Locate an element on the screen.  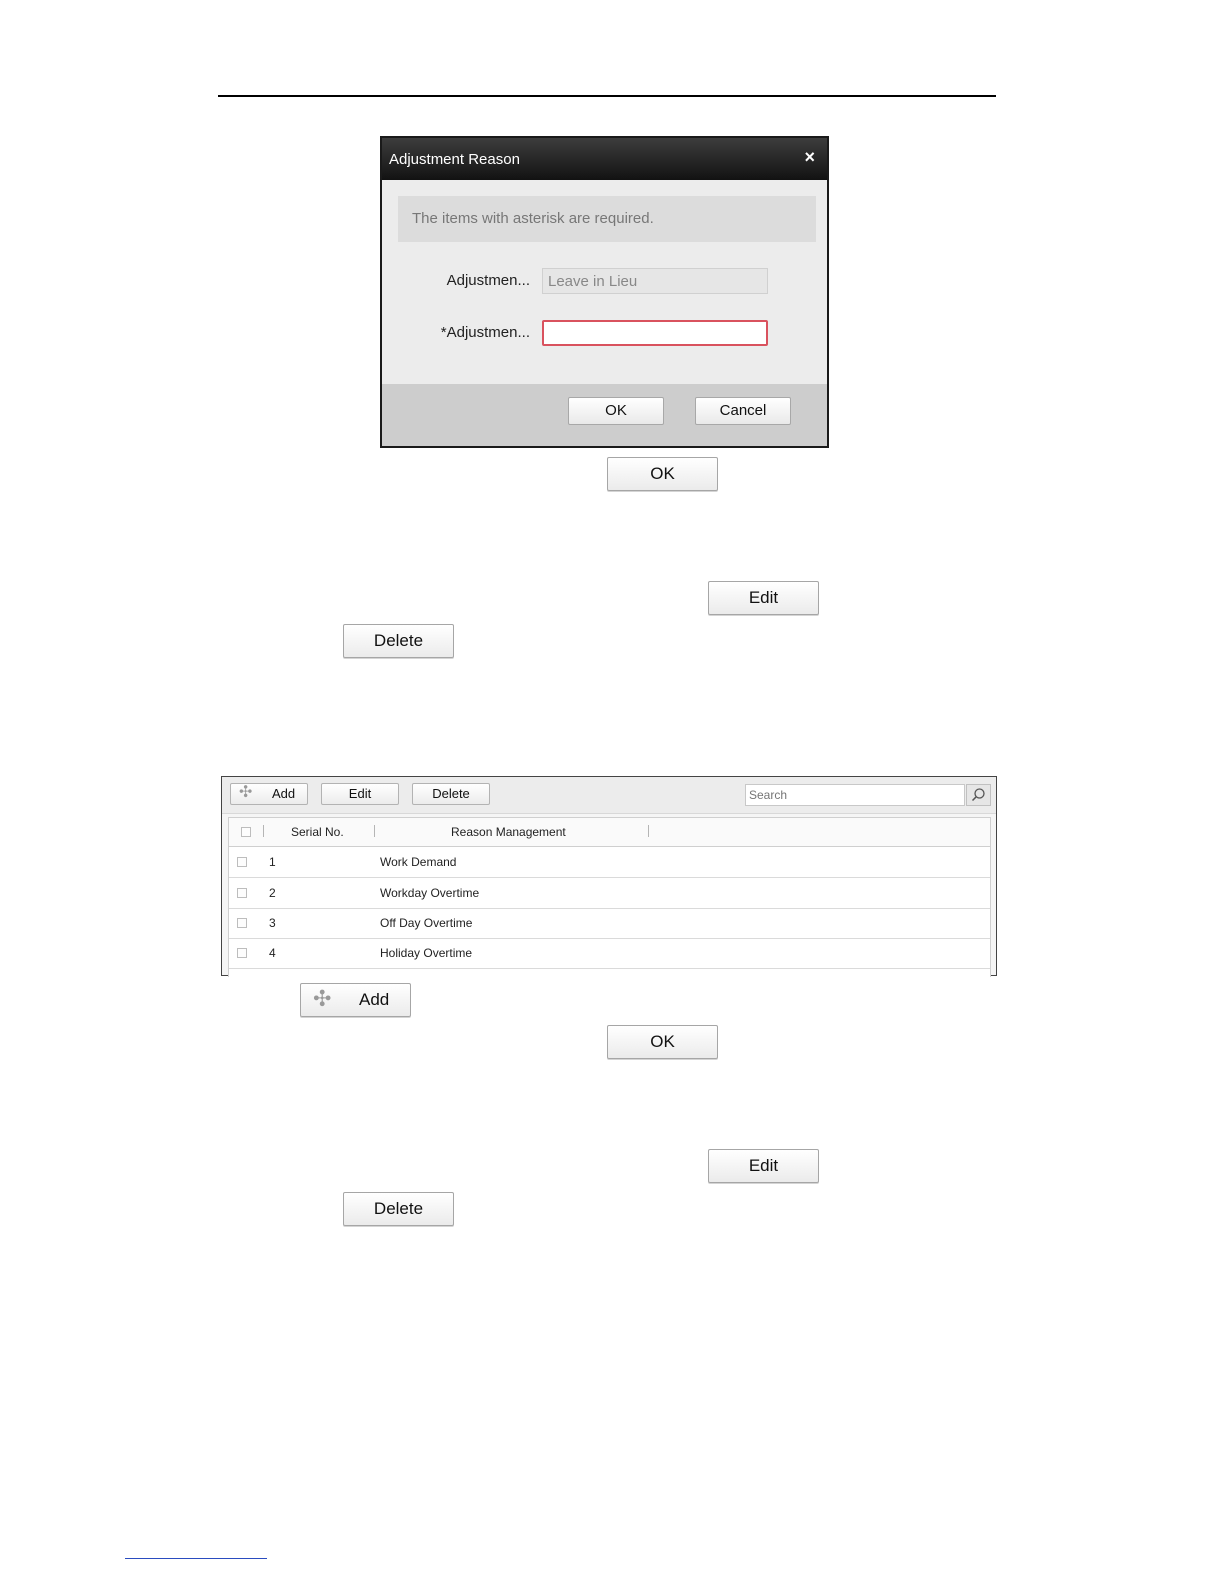
row-reason: Workday Overtime is located at coordinates (430, 893).